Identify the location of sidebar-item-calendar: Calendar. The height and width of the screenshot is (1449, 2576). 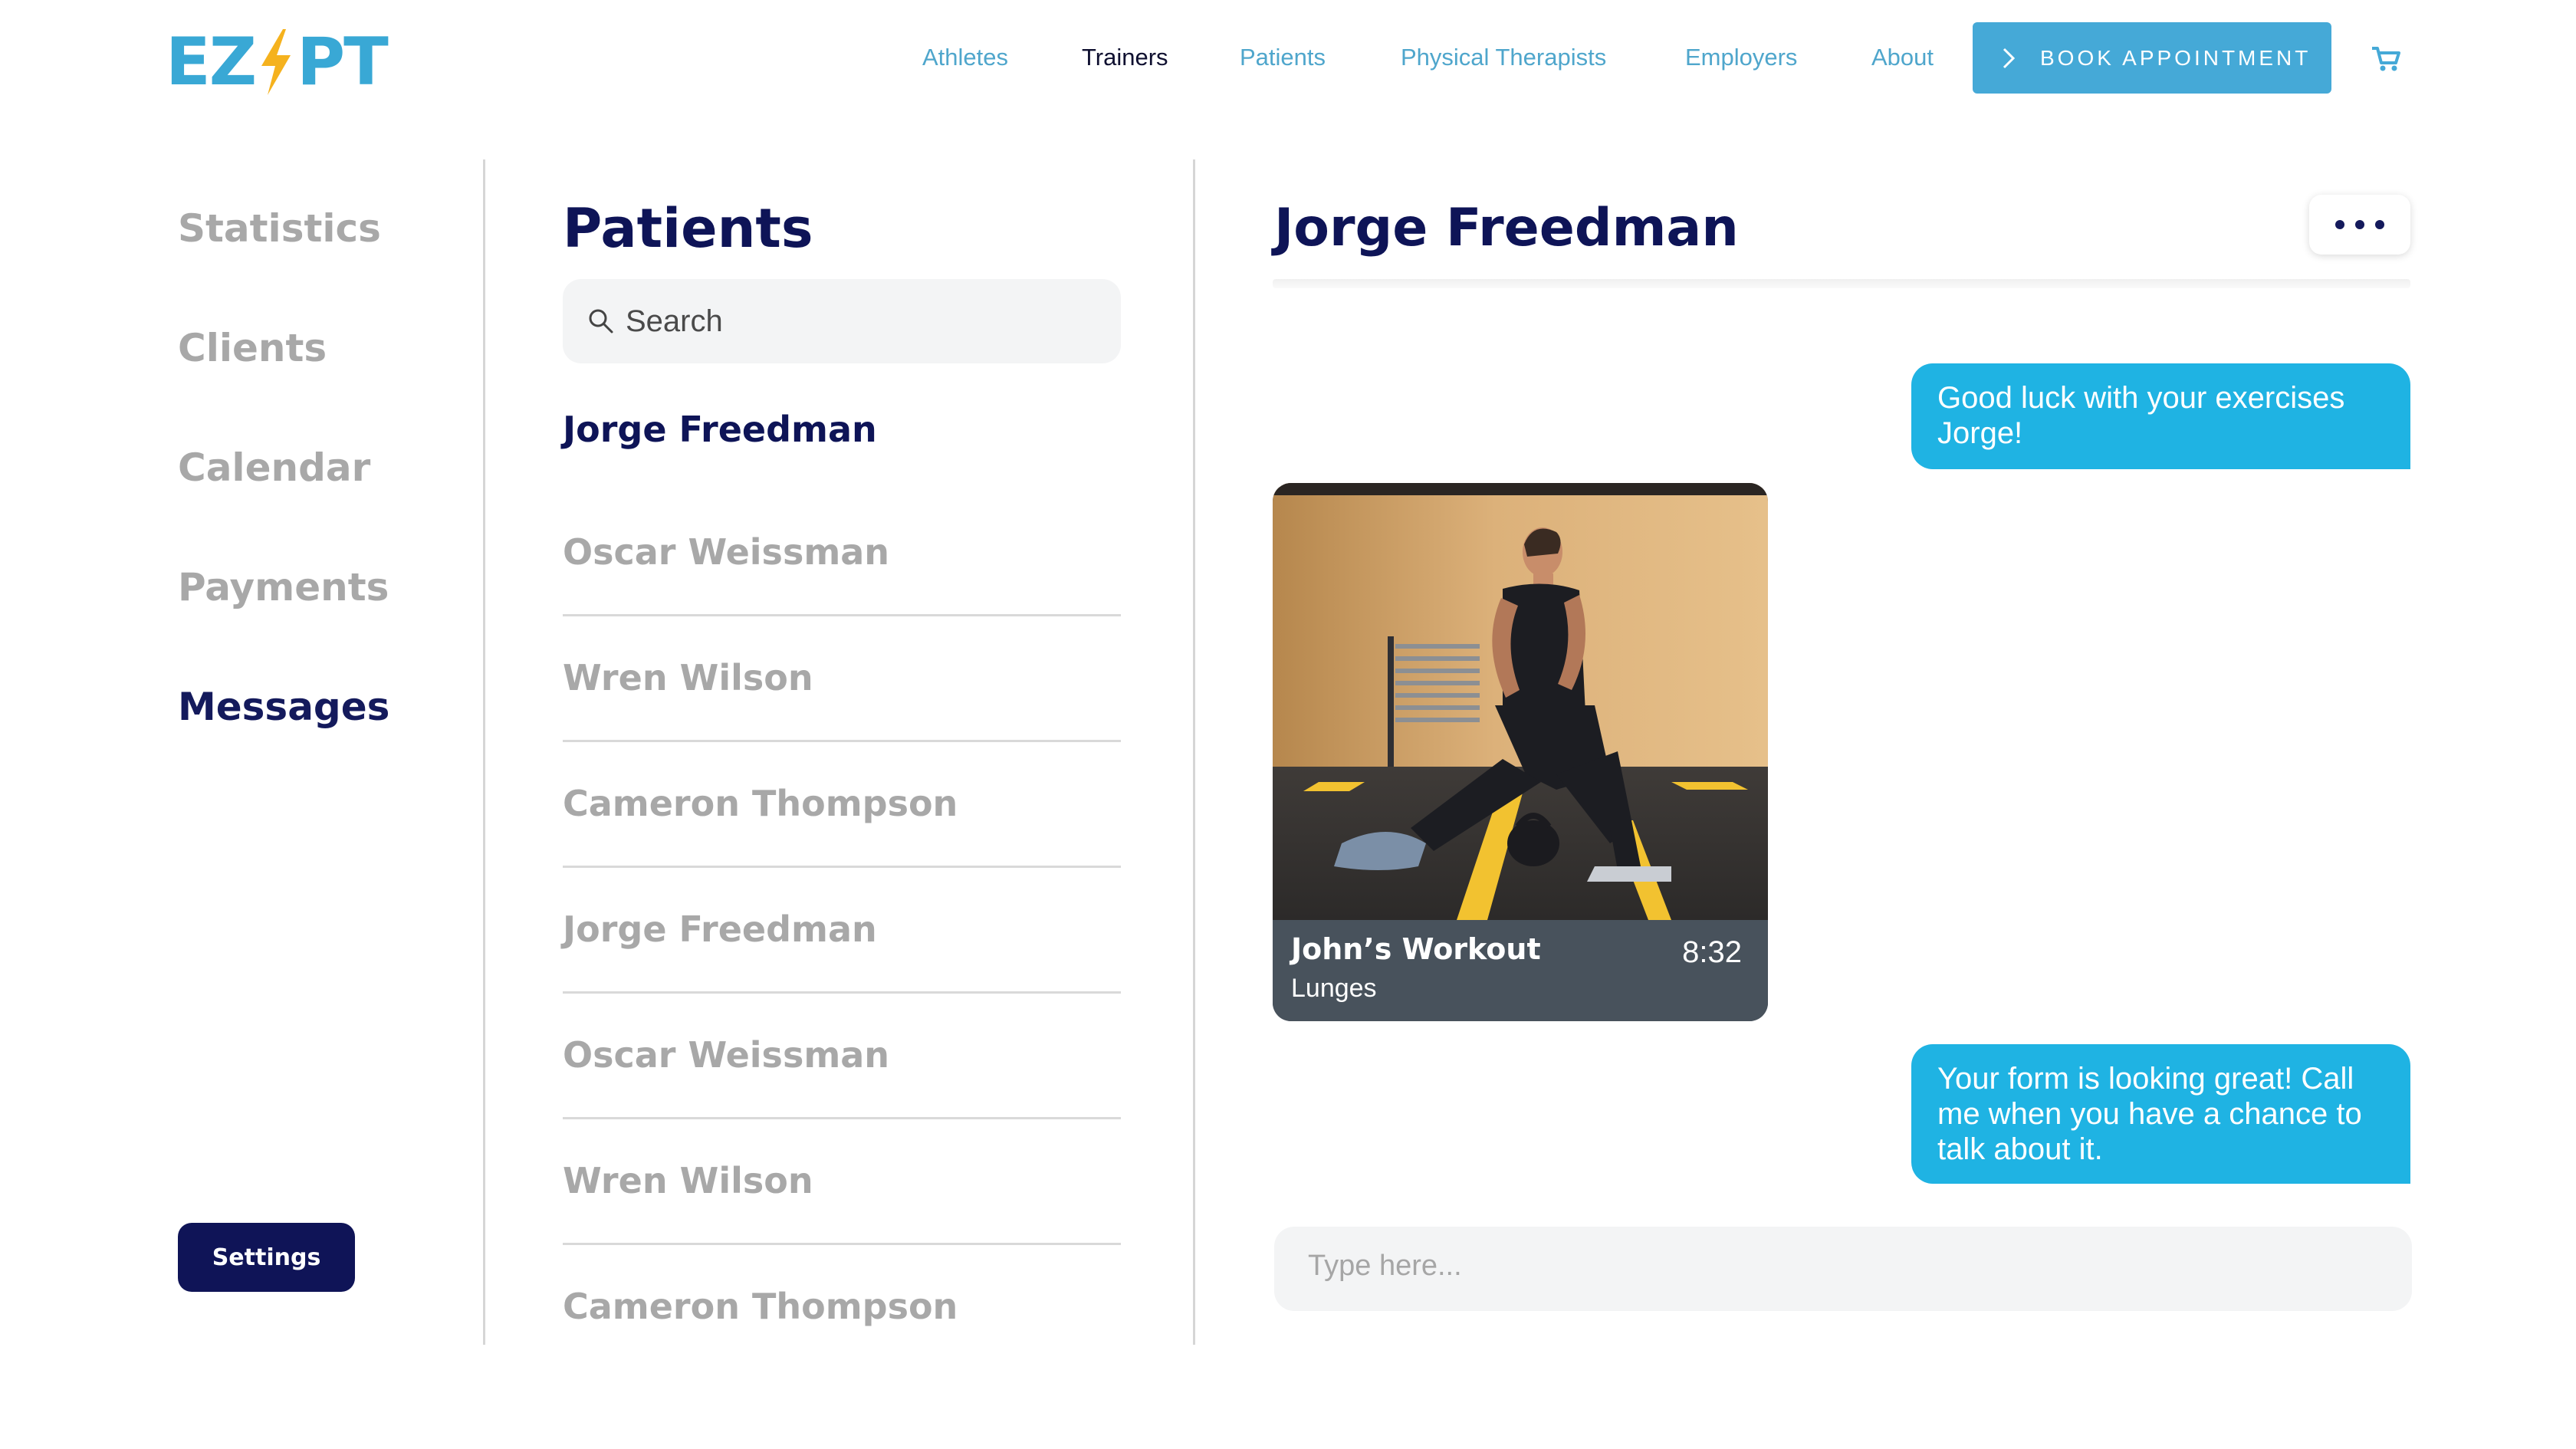
(274, 468).